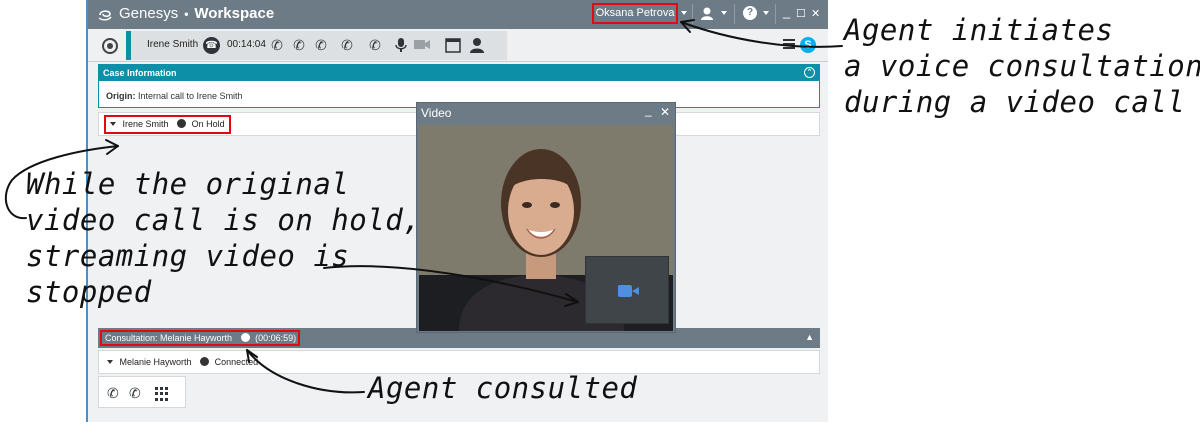  Describe the element at coordinates (61, 182) in the screenshot. I see `arrow-to-held-party` at that location.